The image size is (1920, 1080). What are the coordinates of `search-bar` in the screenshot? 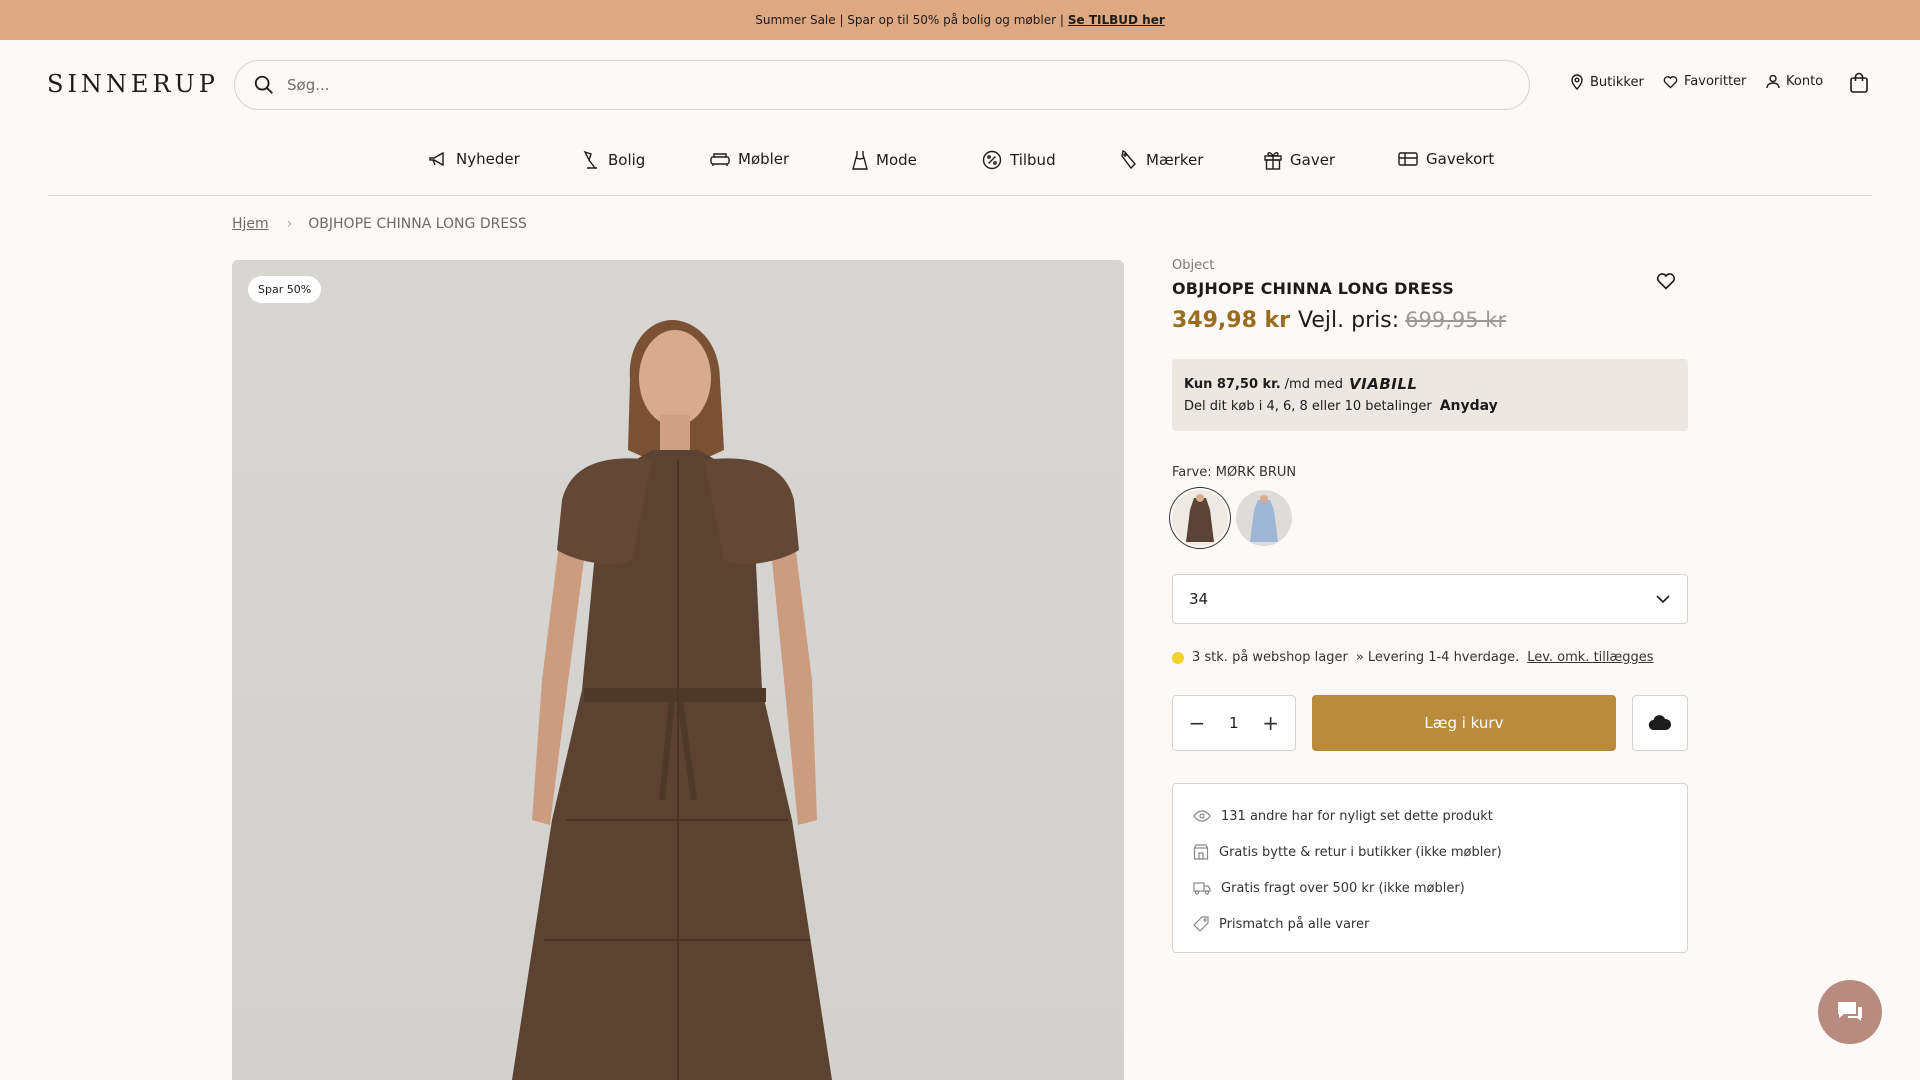 It's located at (882, 85).